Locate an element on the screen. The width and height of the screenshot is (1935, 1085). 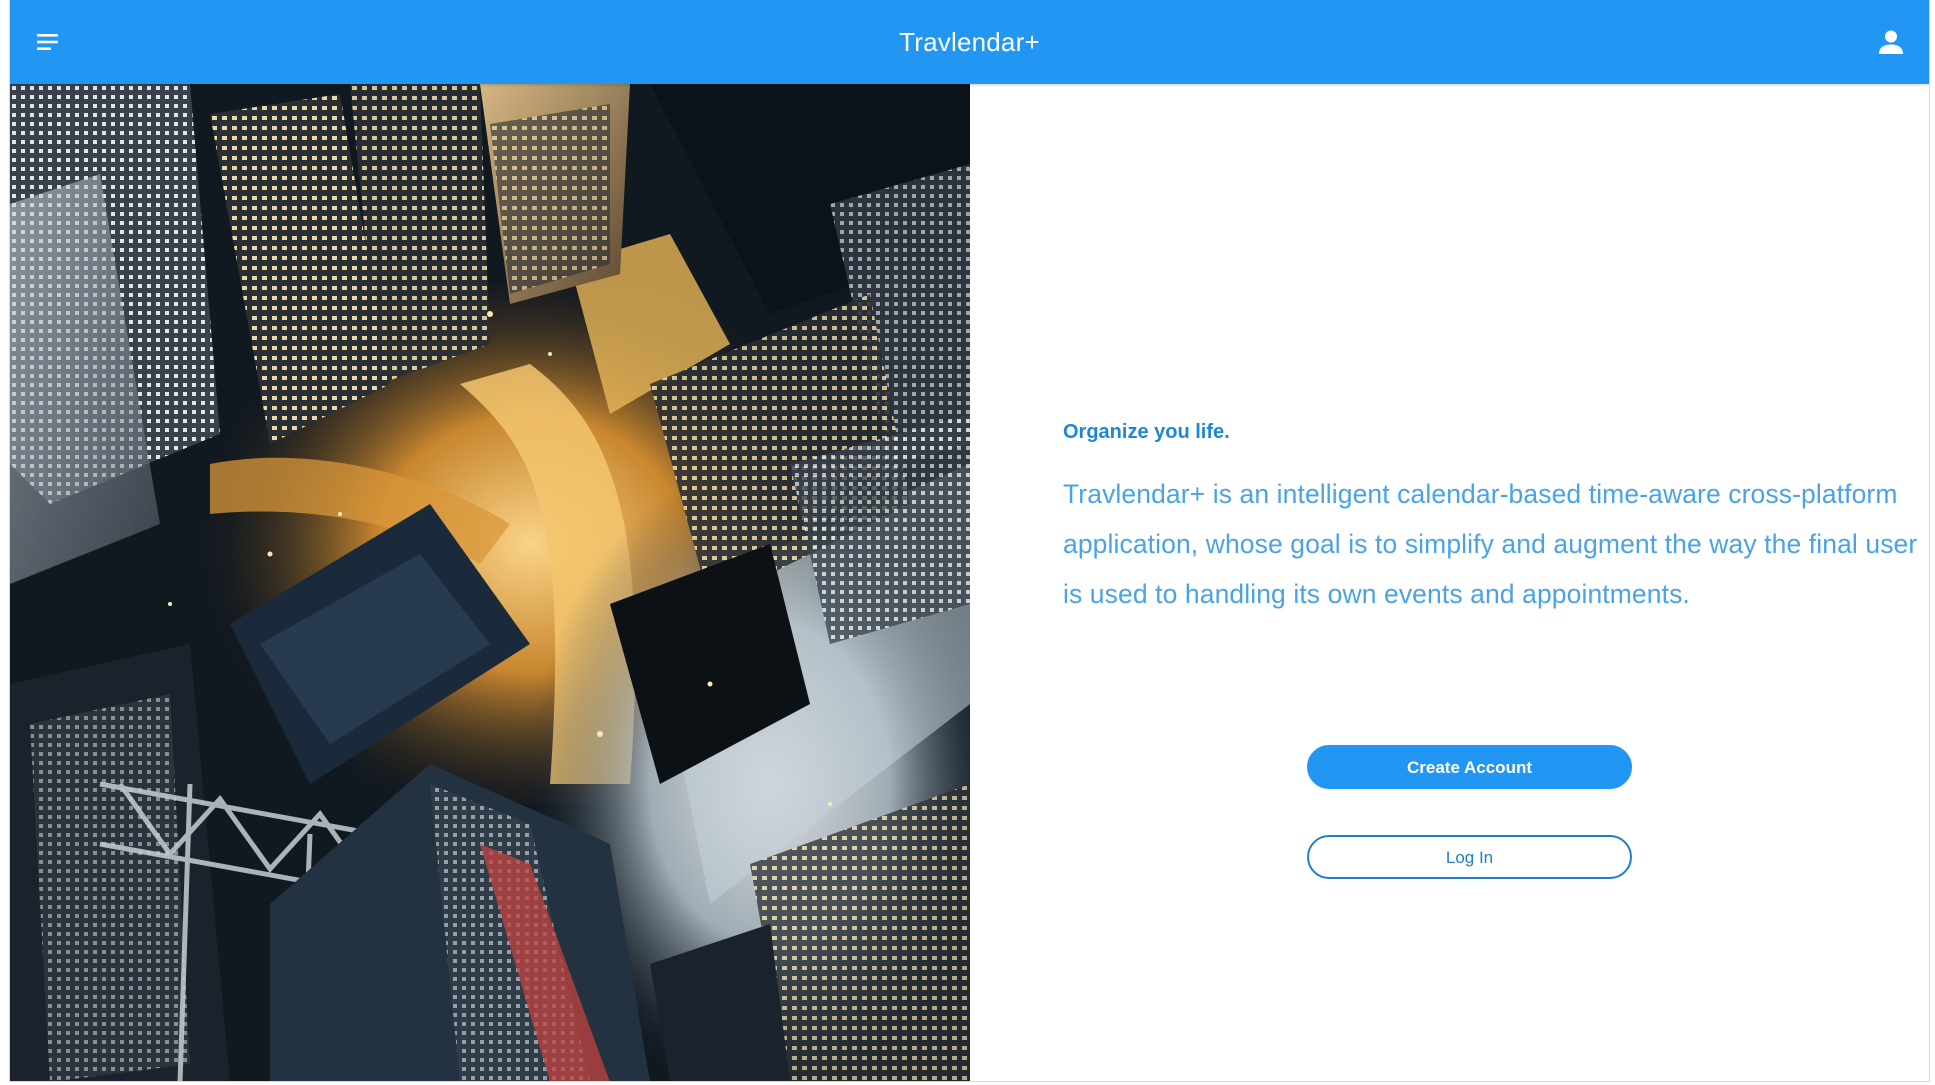
app-bar: Travlendar+ is located at coordinates (969, 42).